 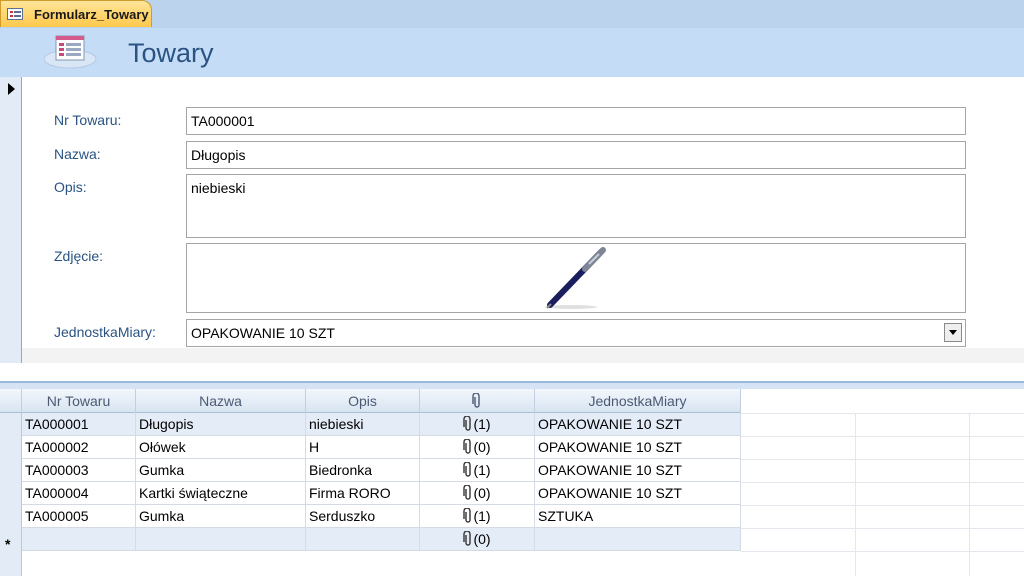 I want to click on cell-opis: H, so click(x=363, y=447).